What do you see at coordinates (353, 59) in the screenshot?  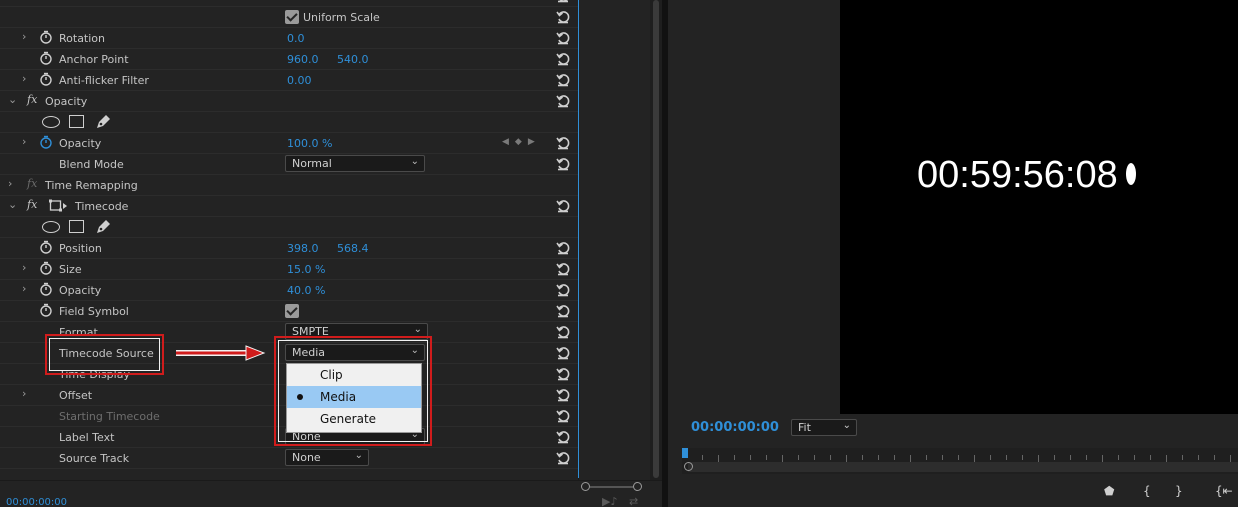 I see `anchor-y-value: 540.0` at bounding box center [353, 59].